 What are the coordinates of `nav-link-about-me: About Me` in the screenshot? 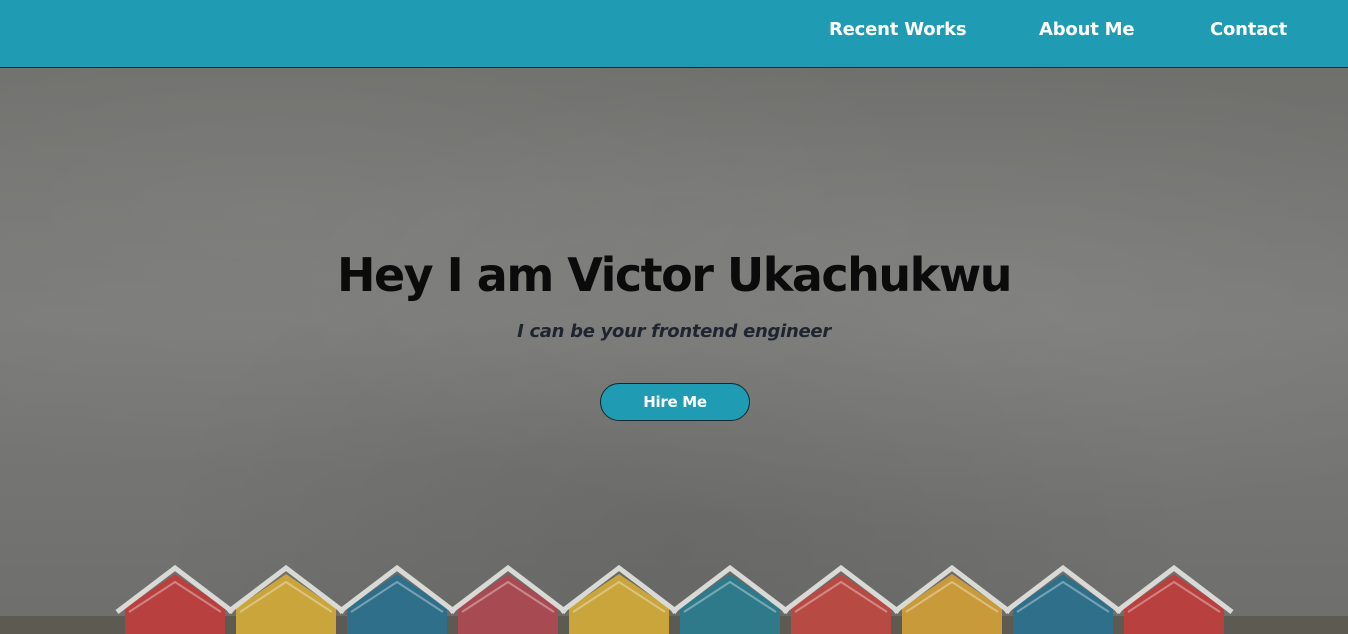 It's located at (1087, 29).